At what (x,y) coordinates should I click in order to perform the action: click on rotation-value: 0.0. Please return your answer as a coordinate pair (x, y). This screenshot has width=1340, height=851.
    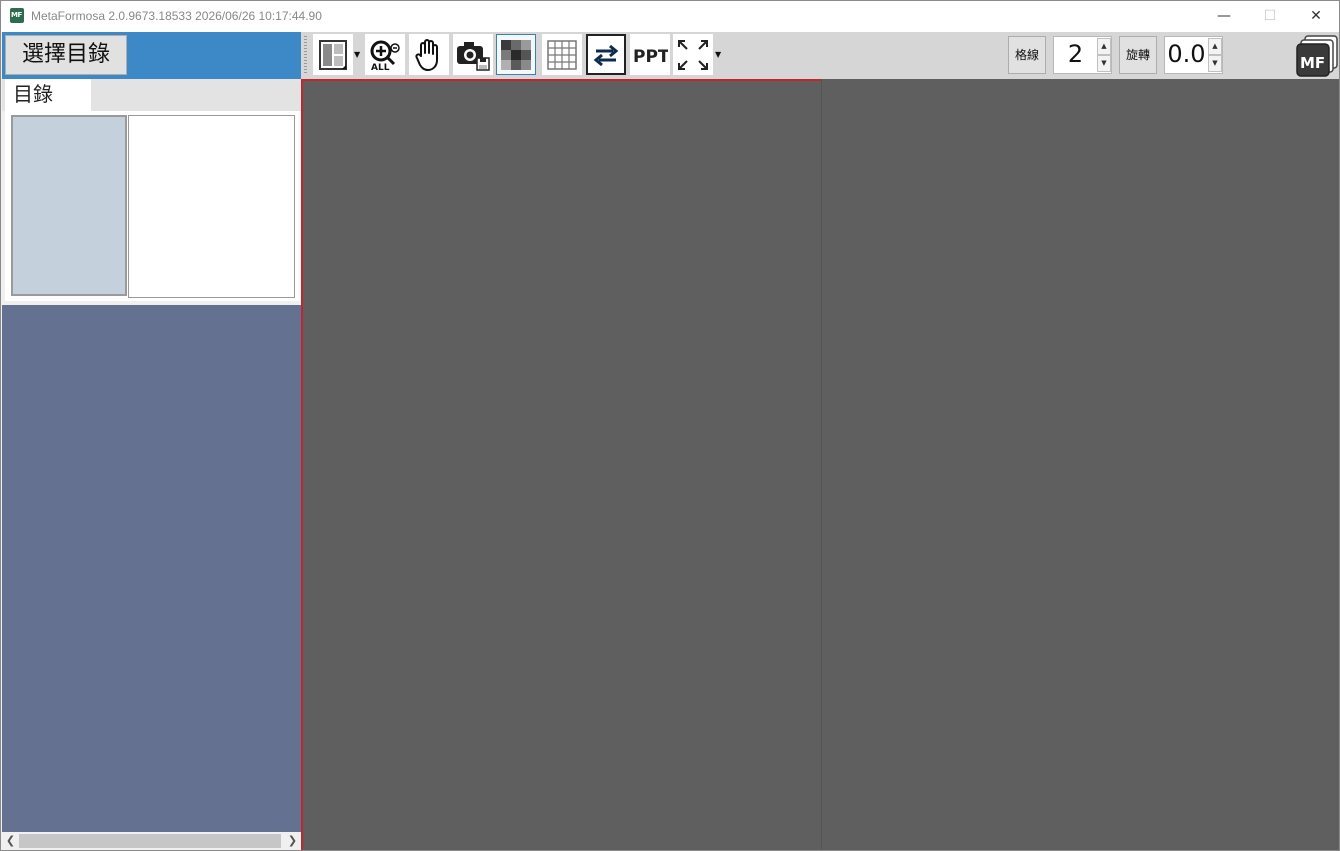
    Looking at the image, I should click on (1186, 55).